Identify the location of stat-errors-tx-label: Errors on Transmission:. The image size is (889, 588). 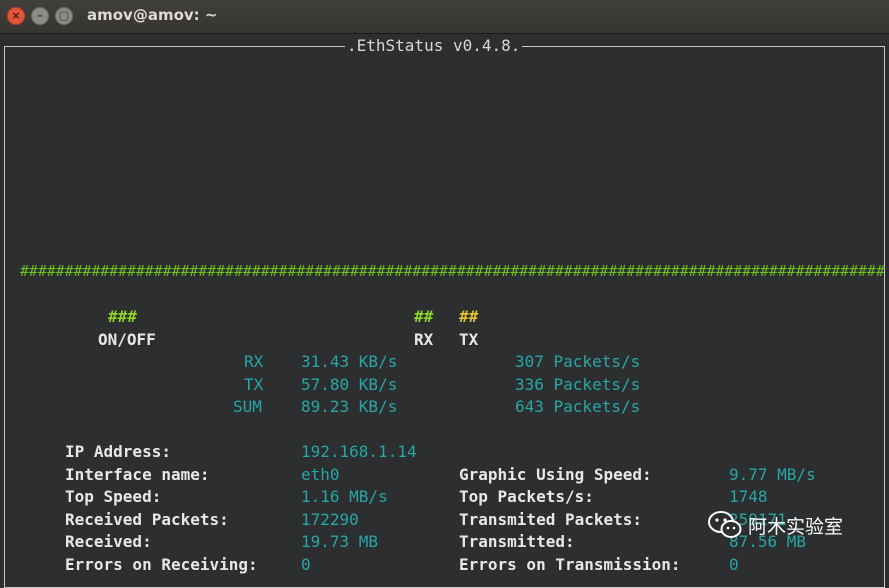
(570, 564).